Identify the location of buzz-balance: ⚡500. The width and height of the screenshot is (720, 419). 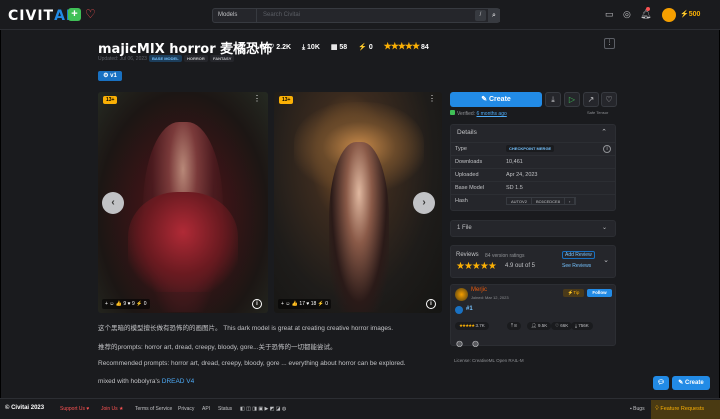
(690, 14).